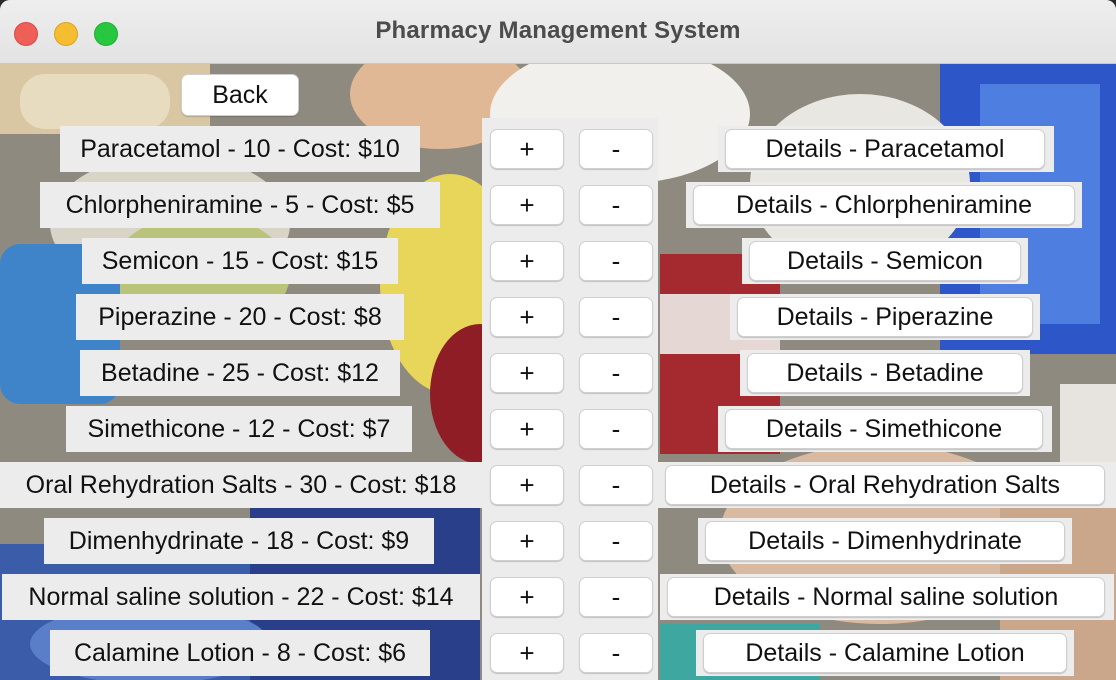 The width and height of the screenshot is (1116, 680). Describe the element at coordinates (527, 205) in the screenshot. I see `increase-chlorpheniramine-button: +` at that location.